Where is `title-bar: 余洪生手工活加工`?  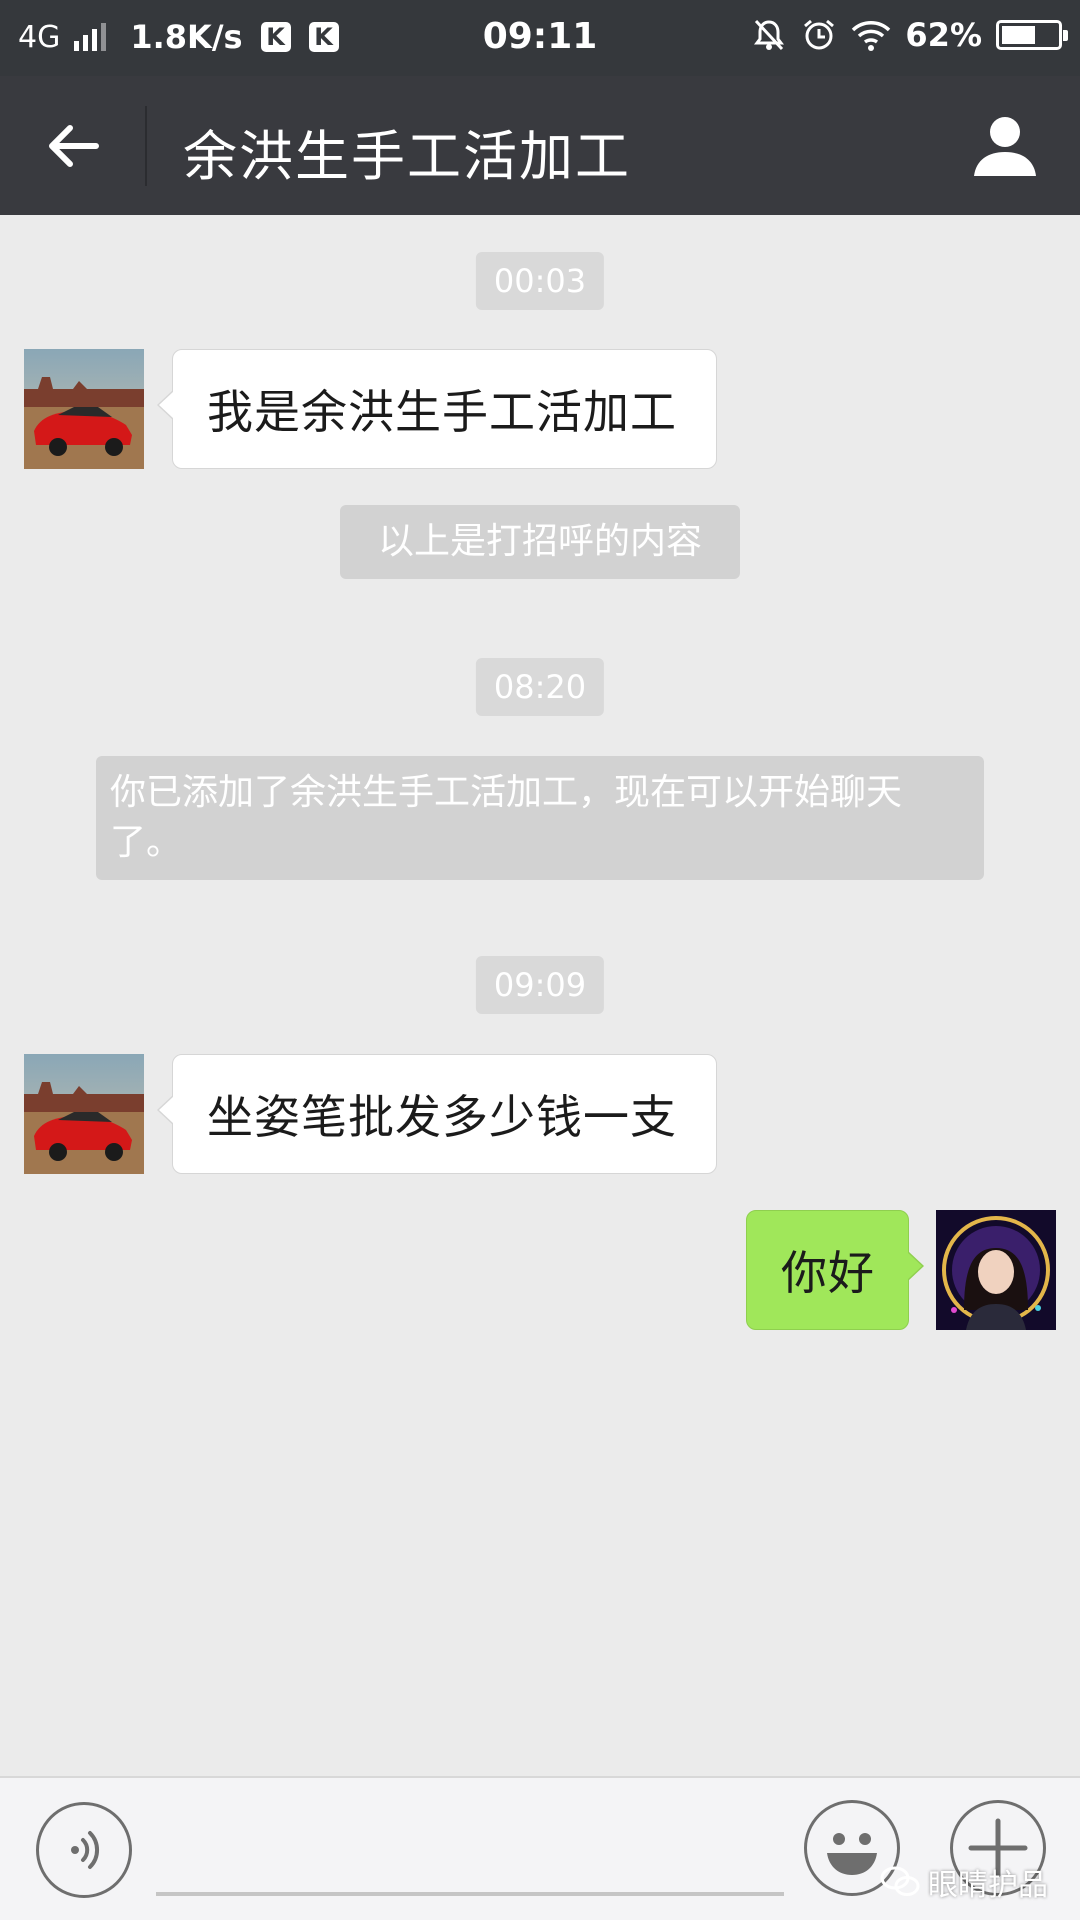
title-bar: 余洪生手工活加工 is located at coordinates (540, 145).